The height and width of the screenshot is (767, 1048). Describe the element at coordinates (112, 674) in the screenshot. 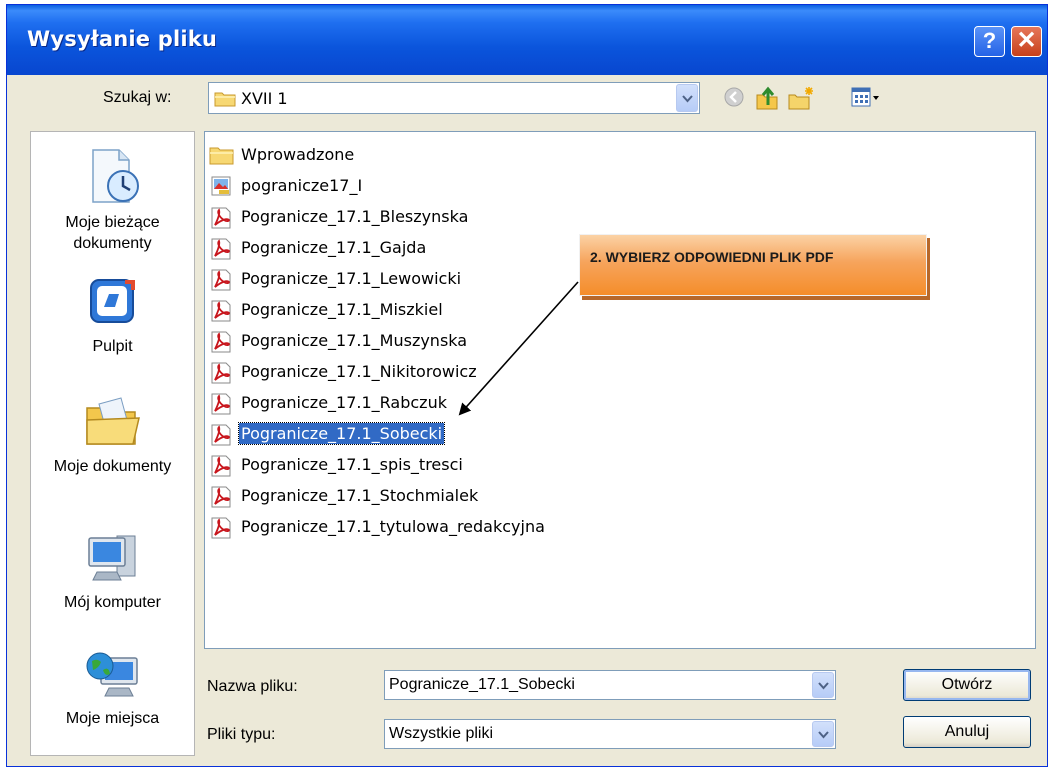

I see `network-places-icon` at that location.